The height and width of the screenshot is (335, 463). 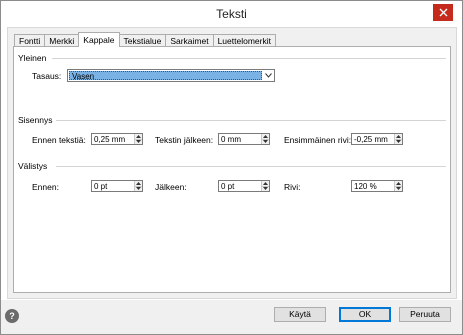 I want to click on line-spacing-value: 120 %, so click(x=365, y=186).